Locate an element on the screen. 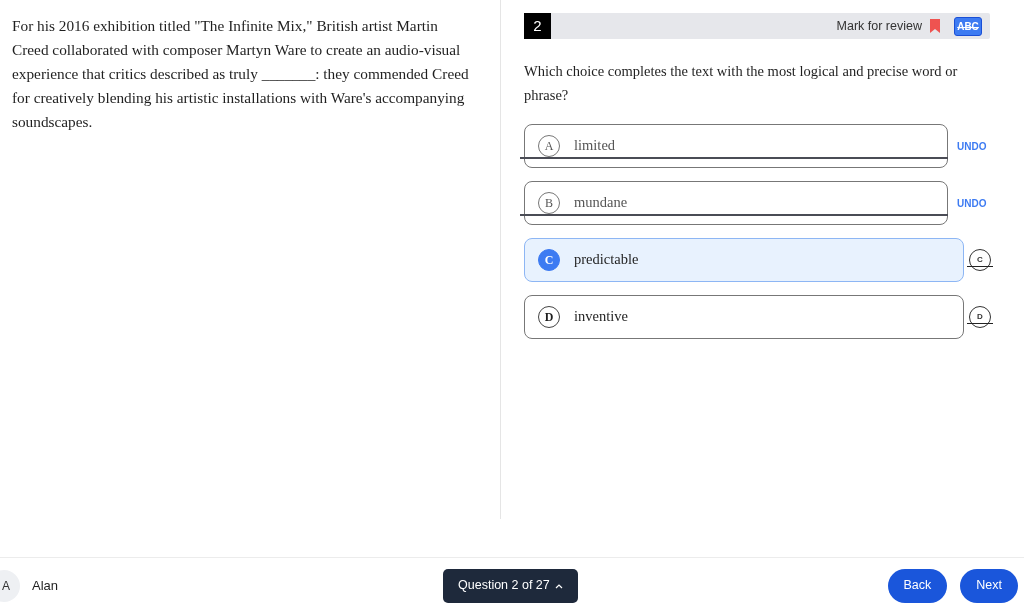  question-number: 2 is located at coordinates (537, 26).